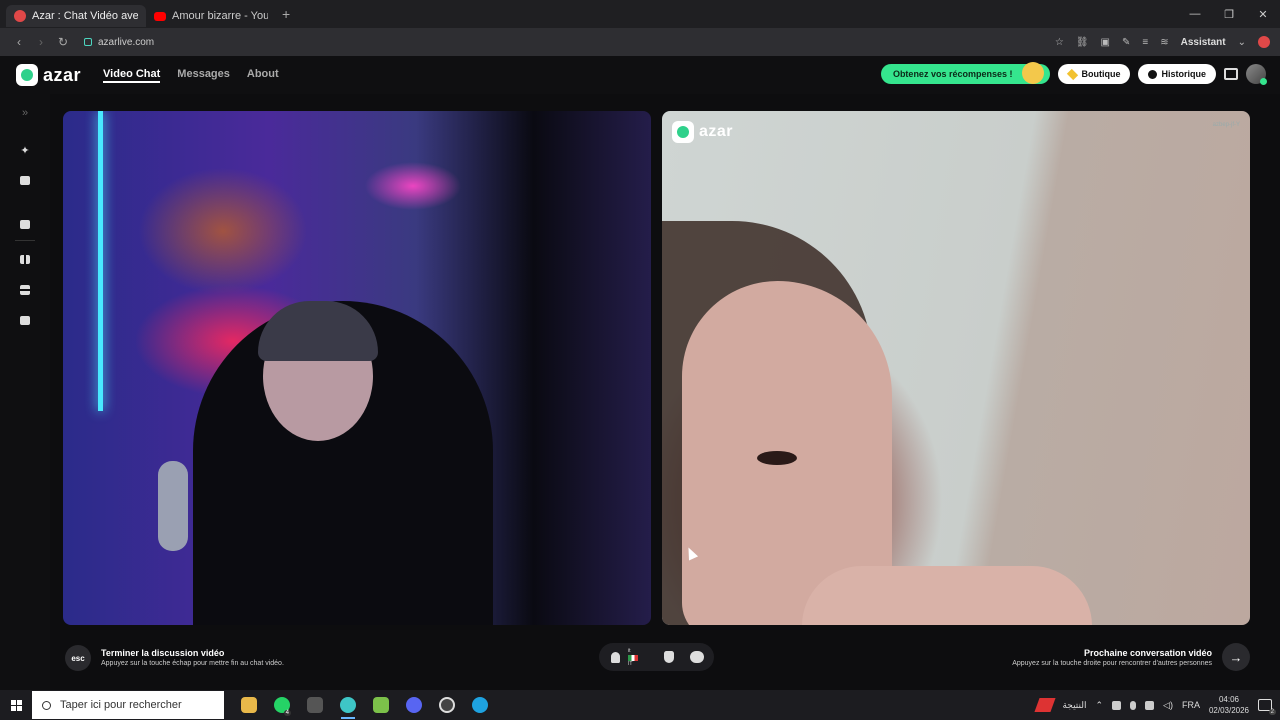 The width and height of the screenshot is (1280, 720). What do you see at coordinates (62, 74) in the screenshot?
I see `brand-name: azar` at bounding box center [62, 74].